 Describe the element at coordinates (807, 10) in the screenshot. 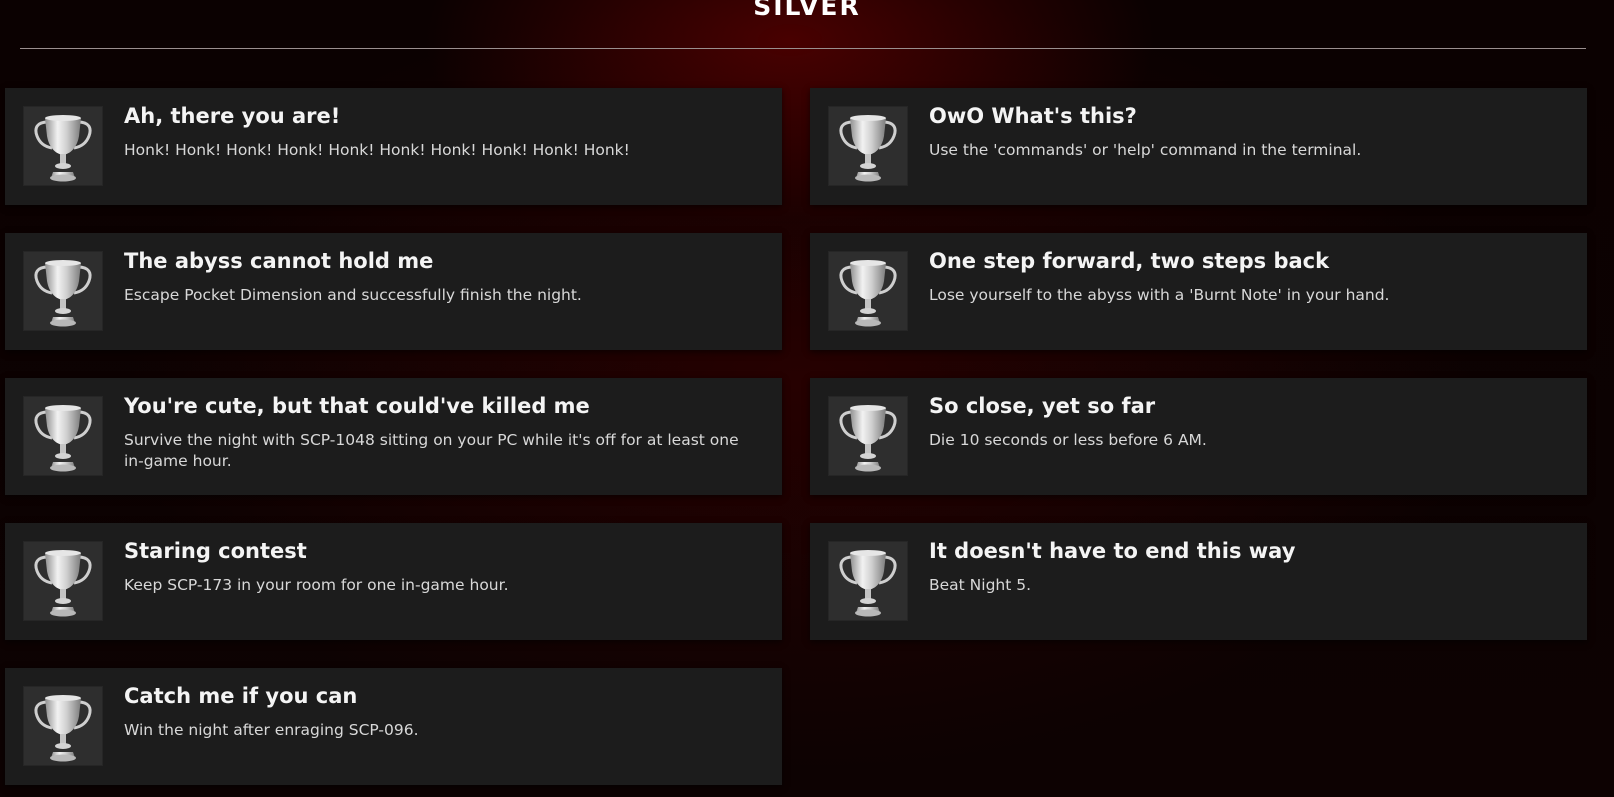

I see `section-title: SILVER` at that location.